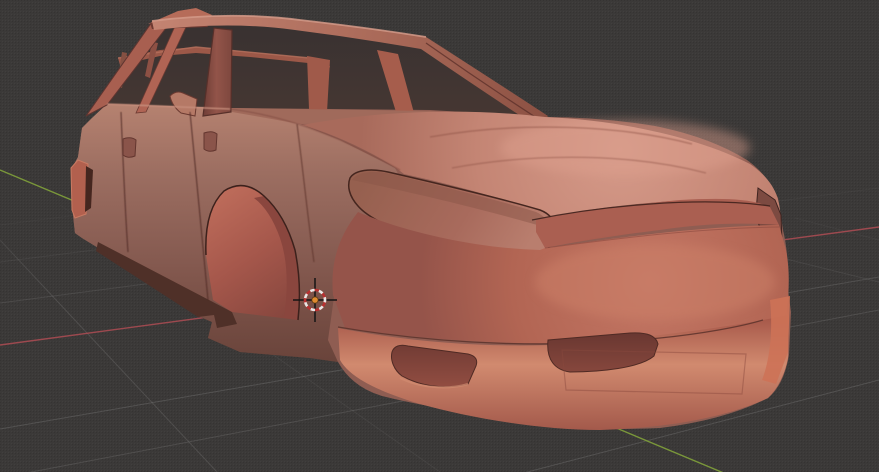 Image resolution: width=879 pixels, height=472 pixels. What do you see at coordinates (210, 141) in the screenshot?
I see `front-door-handle` at bounding box center [210, 141].